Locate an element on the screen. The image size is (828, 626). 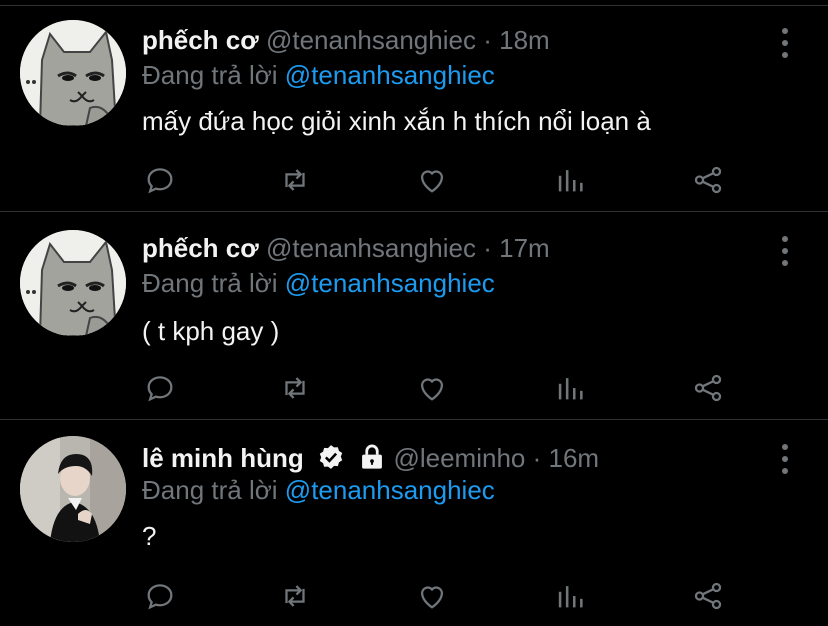
timestamp: 18m is located at coordinates (524, 40).